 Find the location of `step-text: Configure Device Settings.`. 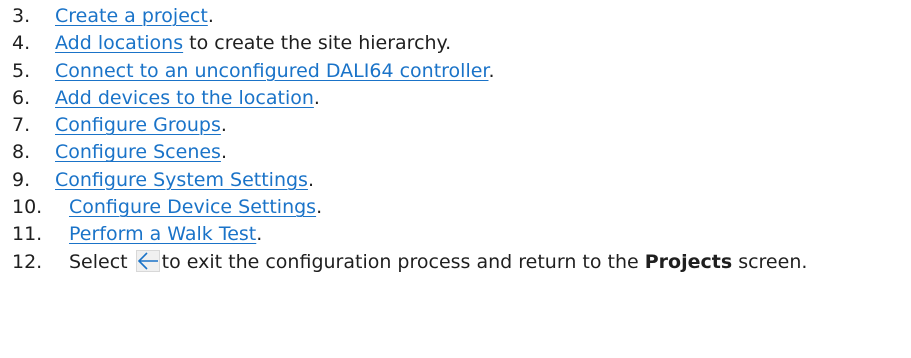

step-text: Configure Device Settings. is located at coordinates (195, 207).